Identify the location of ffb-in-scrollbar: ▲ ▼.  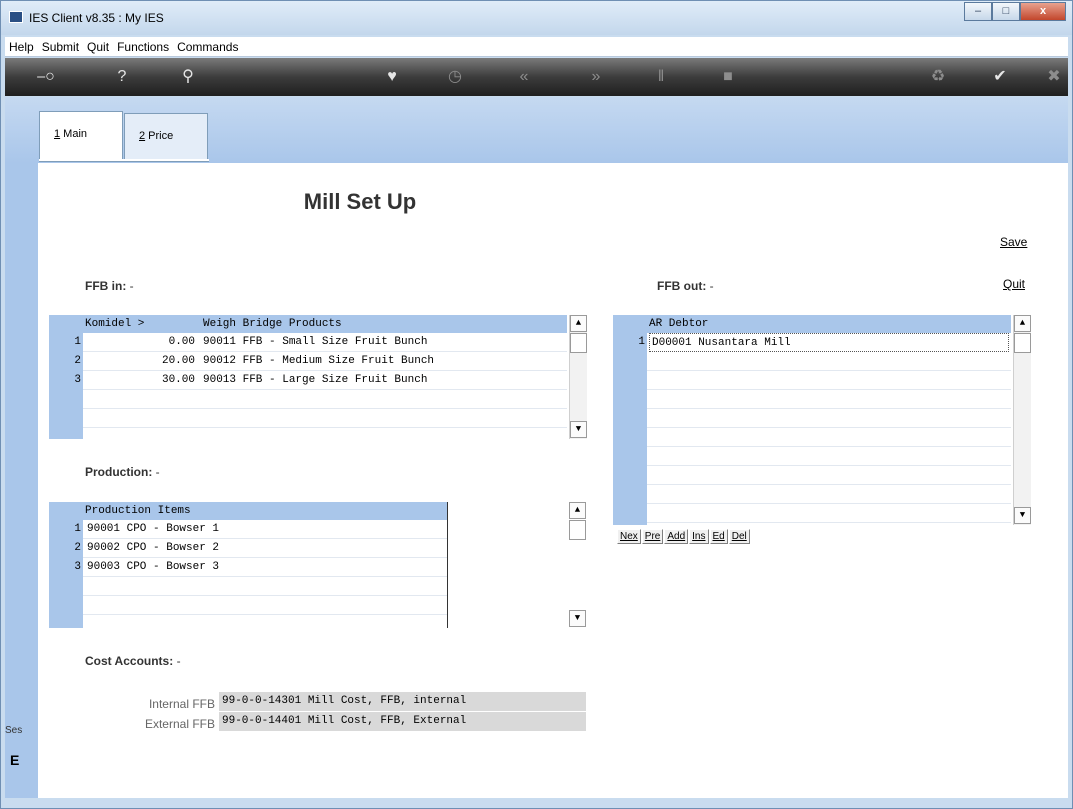
(578, 377).